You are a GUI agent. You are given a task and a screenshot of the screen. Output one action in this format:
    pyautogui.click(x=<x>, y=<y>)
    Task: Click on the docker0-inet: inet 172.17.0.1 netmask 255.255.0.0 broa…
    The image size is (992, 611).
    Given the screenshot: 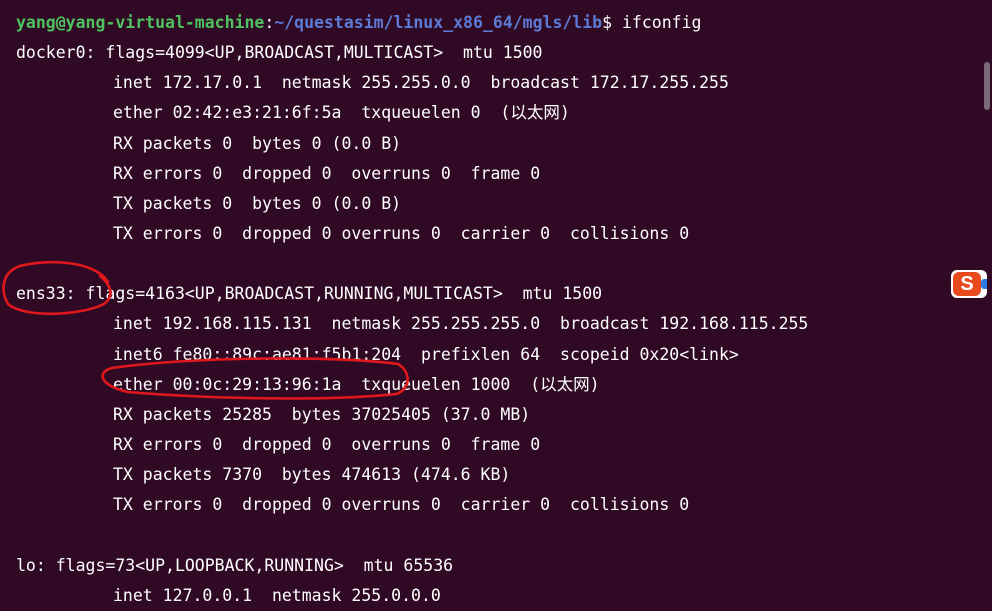 What is the action you would take?
    pyautogui.click(x=421, y=83)
    